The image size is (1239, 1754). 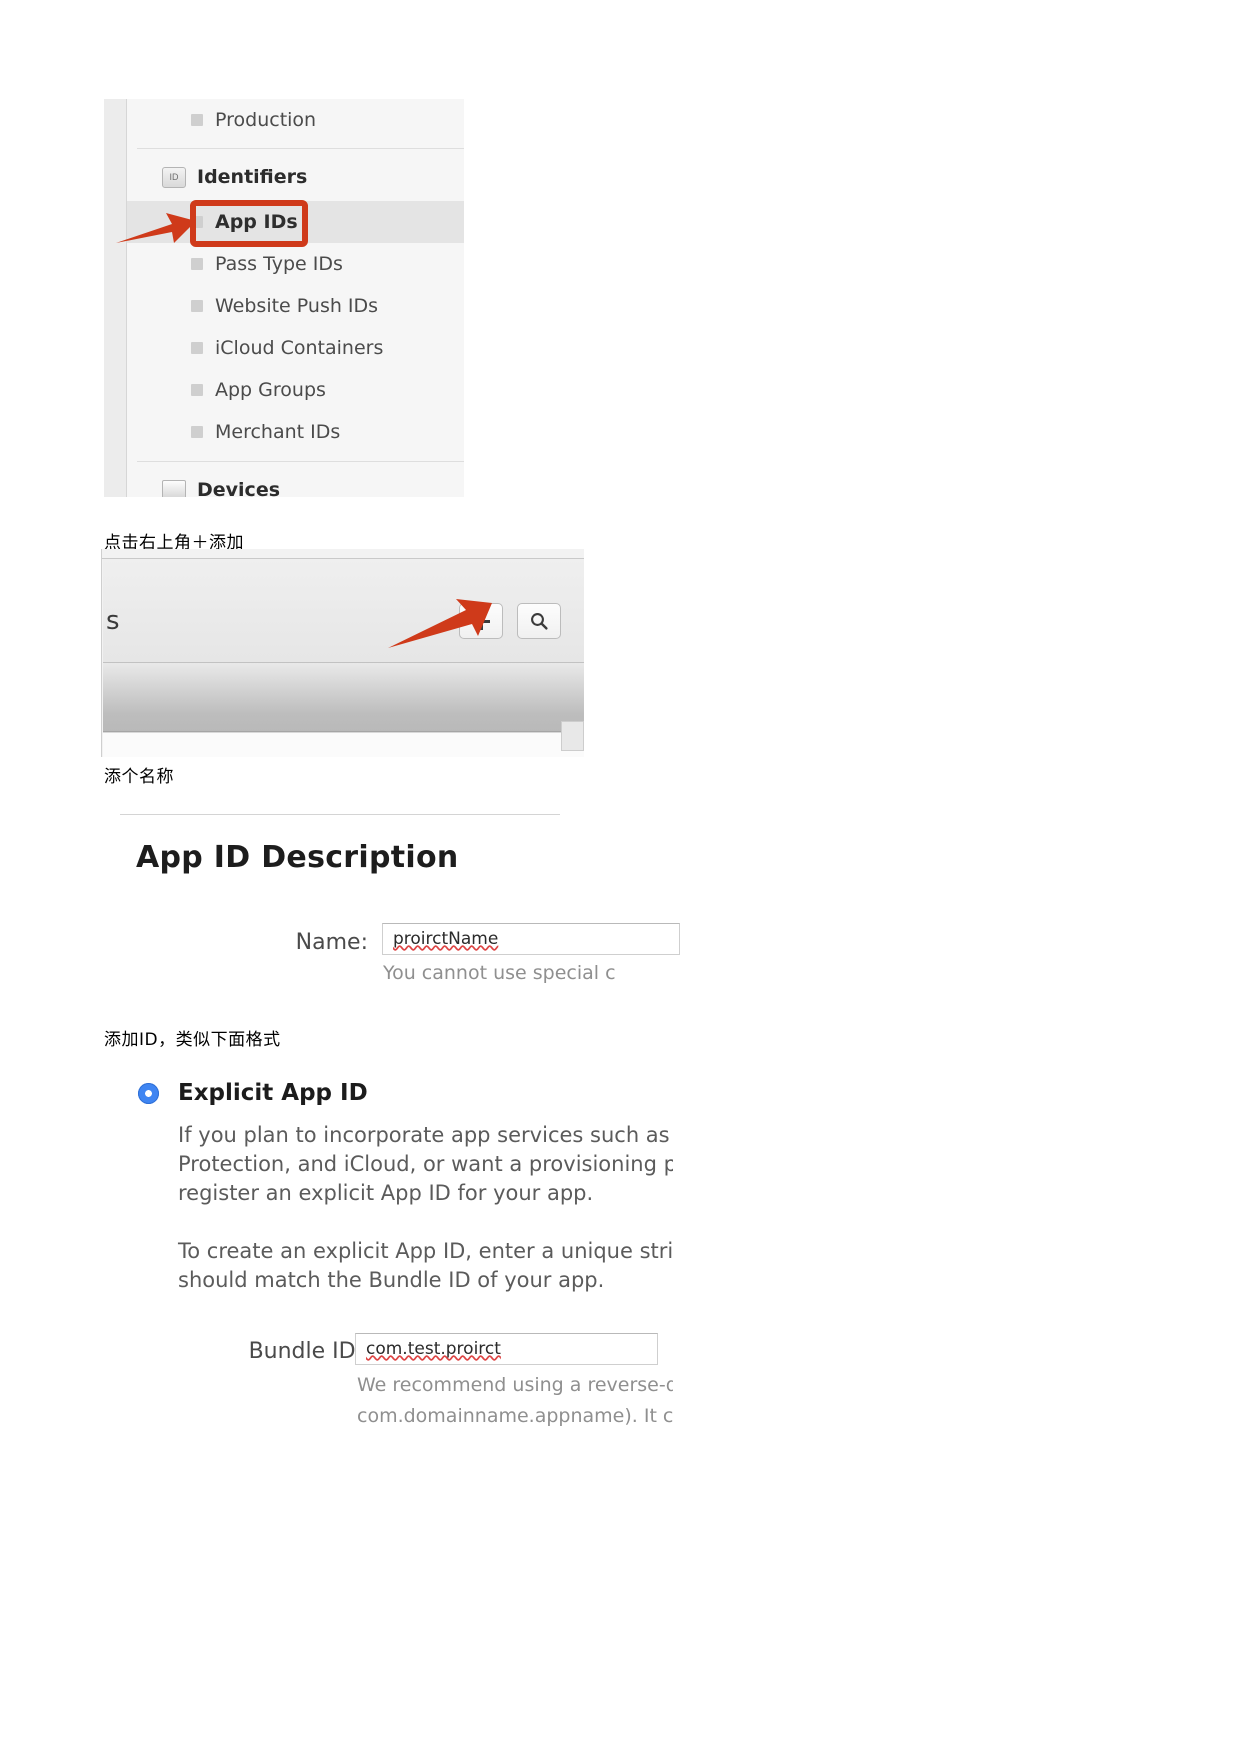 I want to click on sidebar-item-label: Production, so click(x=266, y=120).